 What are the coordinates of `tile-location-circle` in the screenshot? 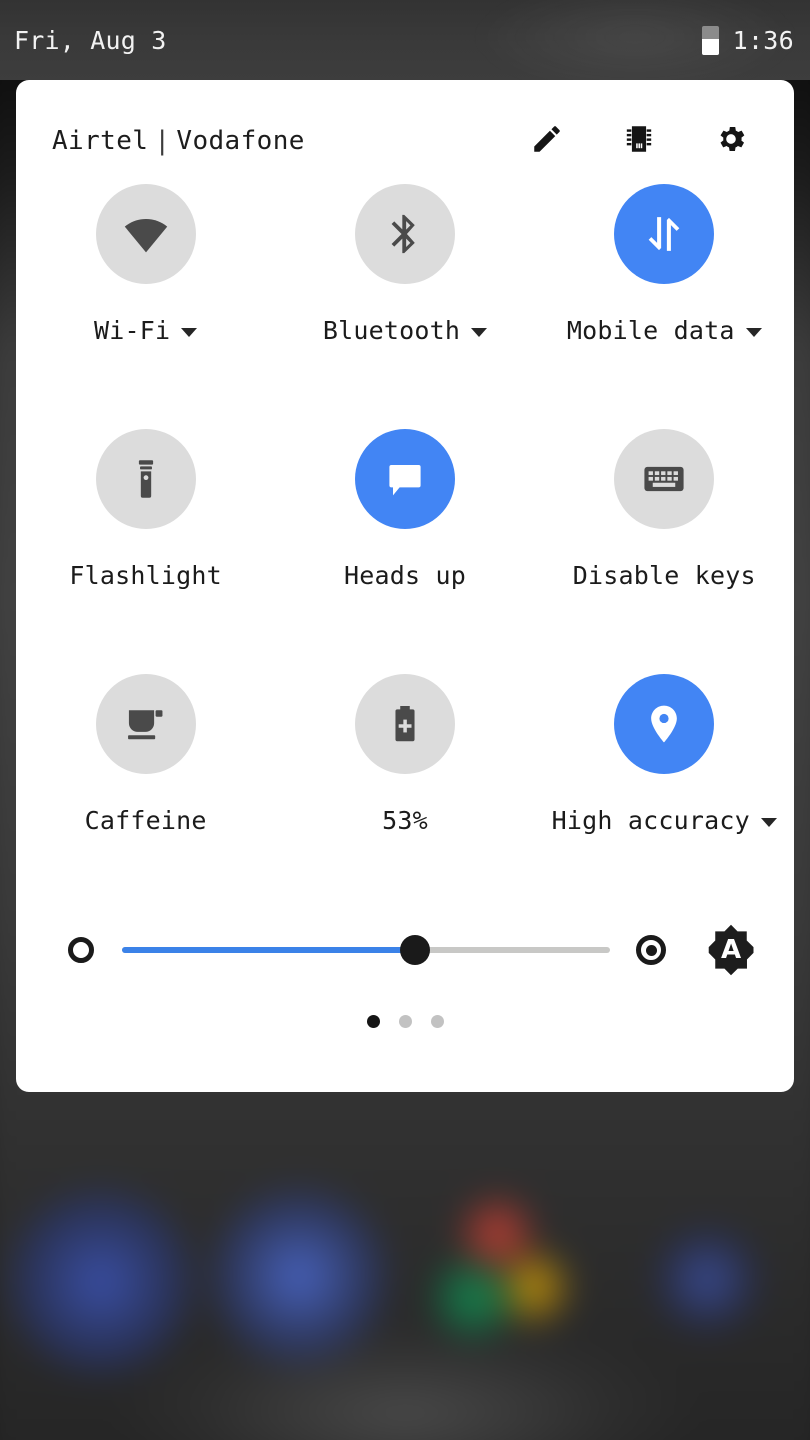 It's located at (664, 724).